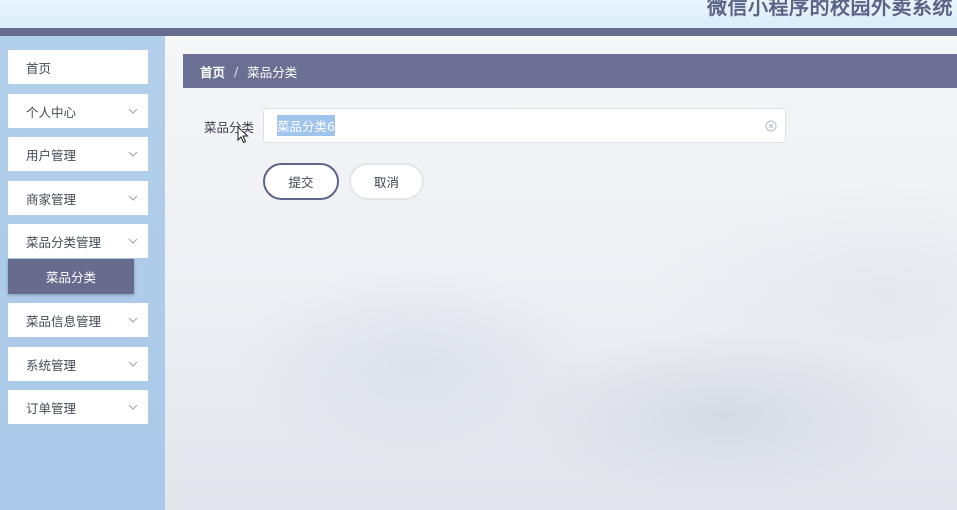  Describe the element at coordinates (78, 364) in the screenshot. I see `sidebar-item-system-management: 系统管理` at that location.